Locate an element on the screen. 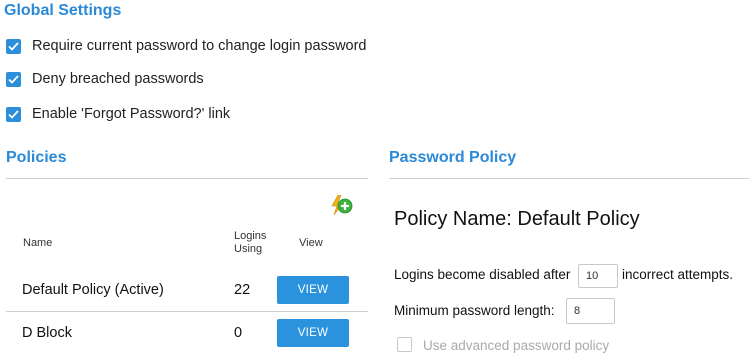  password-policy-title: Password Policy is located at coordinates (453, 157).